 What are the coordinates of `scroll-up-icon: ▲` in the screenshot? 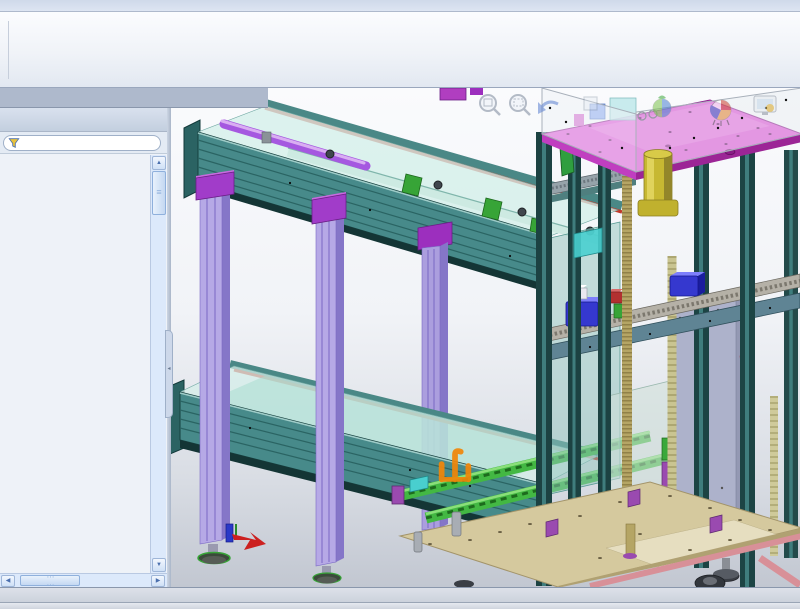 It's located at (159, 163).